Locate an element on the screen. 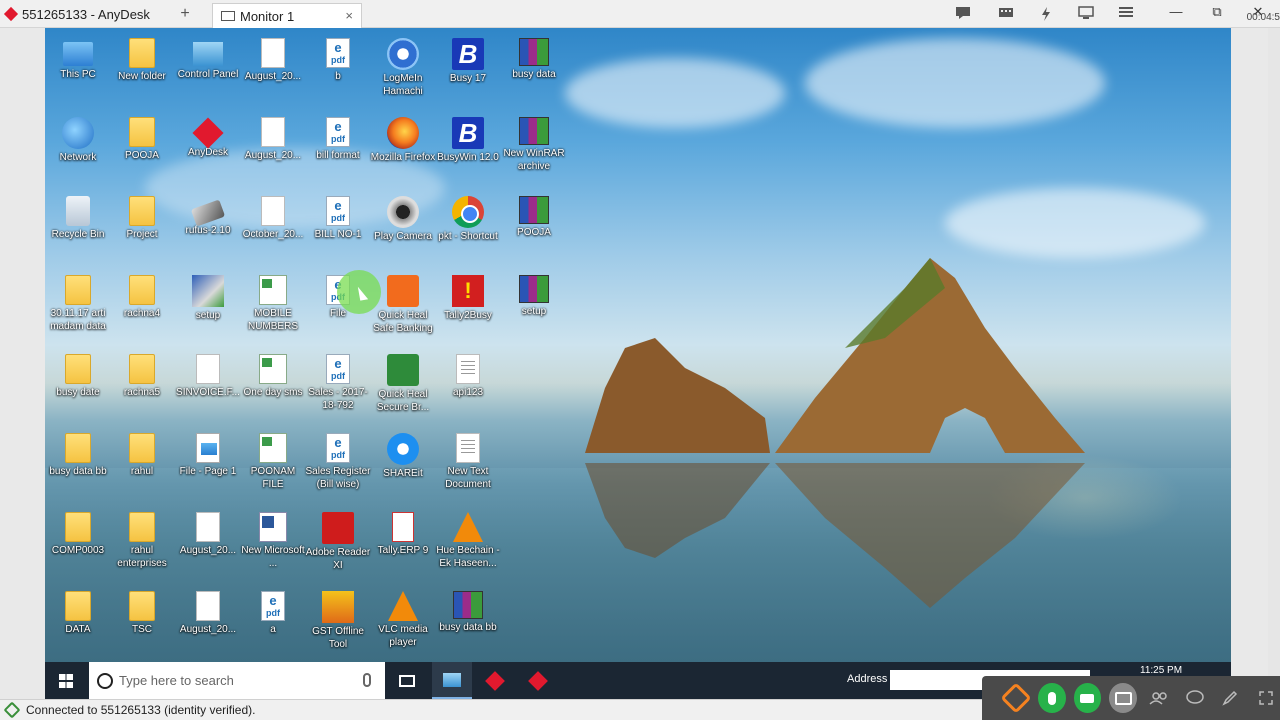 This screenshot has height=720, width=1280. rar-icon is located at coordinates (468, 605).